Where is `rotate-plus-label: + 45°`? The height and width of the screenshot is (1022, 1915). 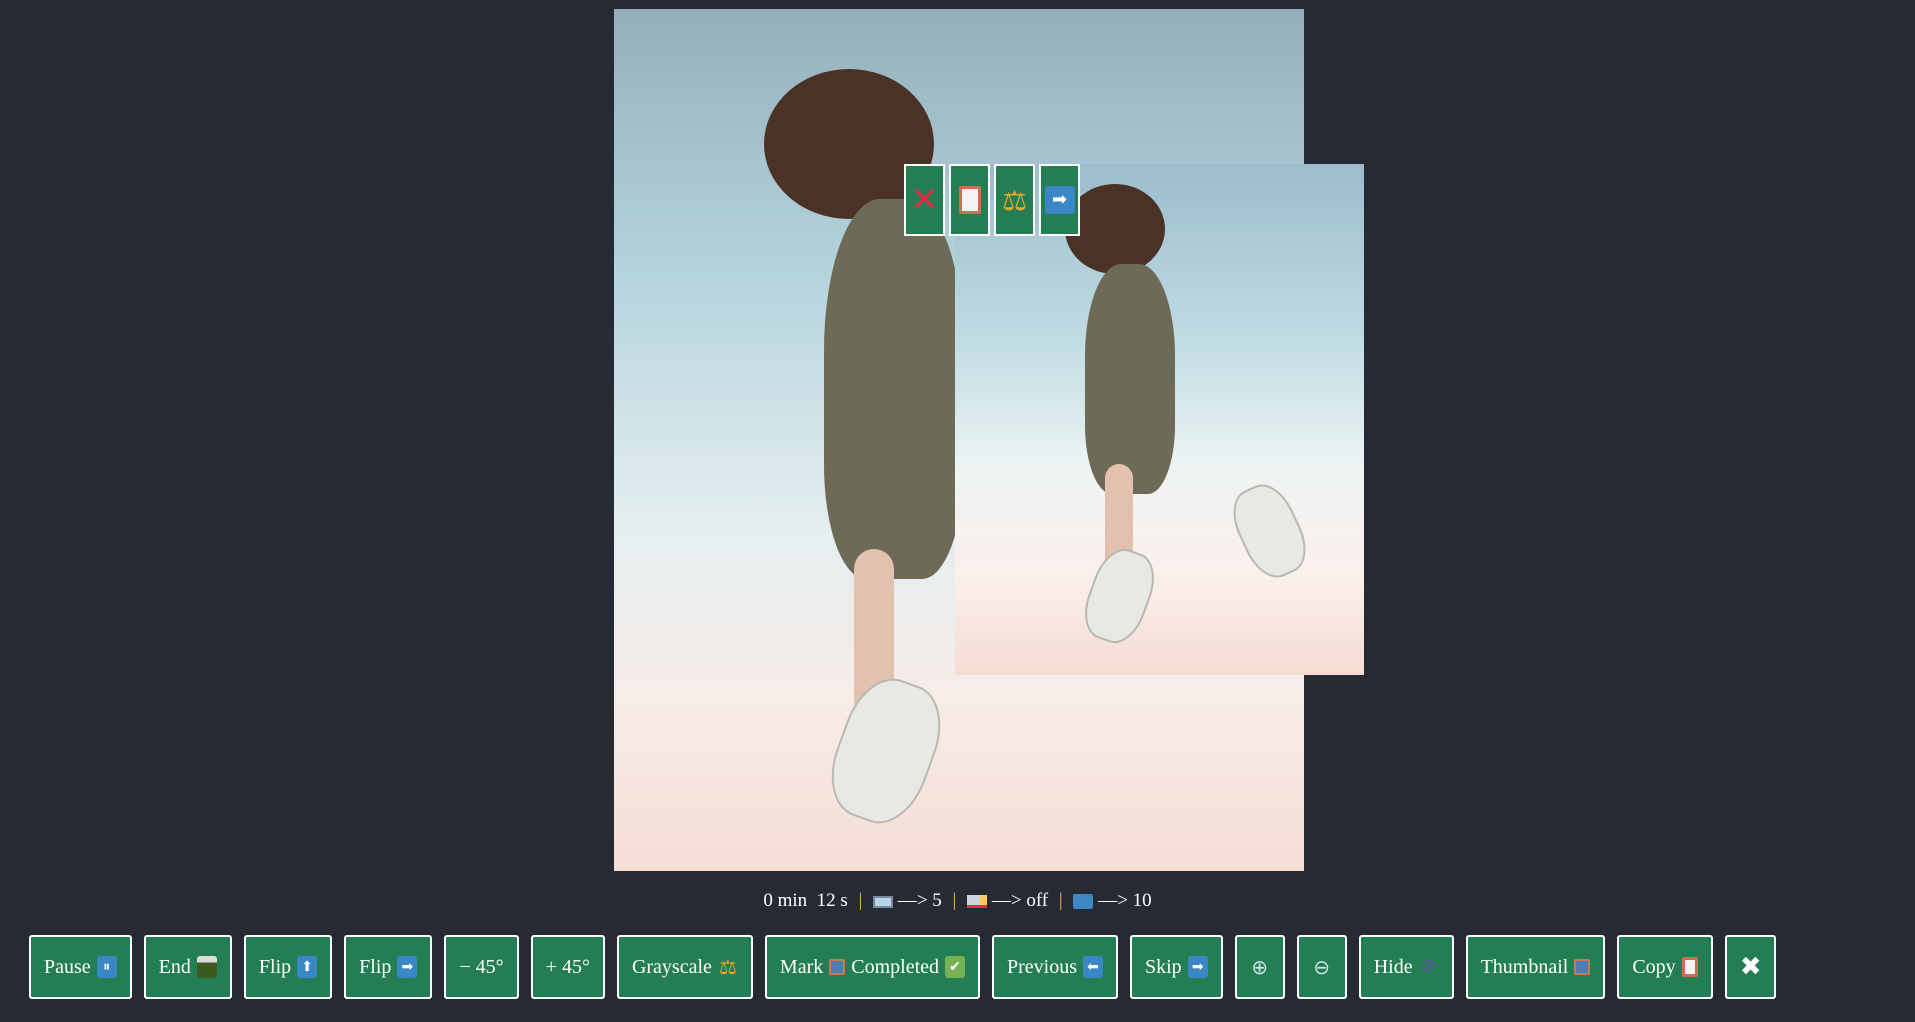
rotate-plus-label: + 45° is located at coordinates (567, 966).